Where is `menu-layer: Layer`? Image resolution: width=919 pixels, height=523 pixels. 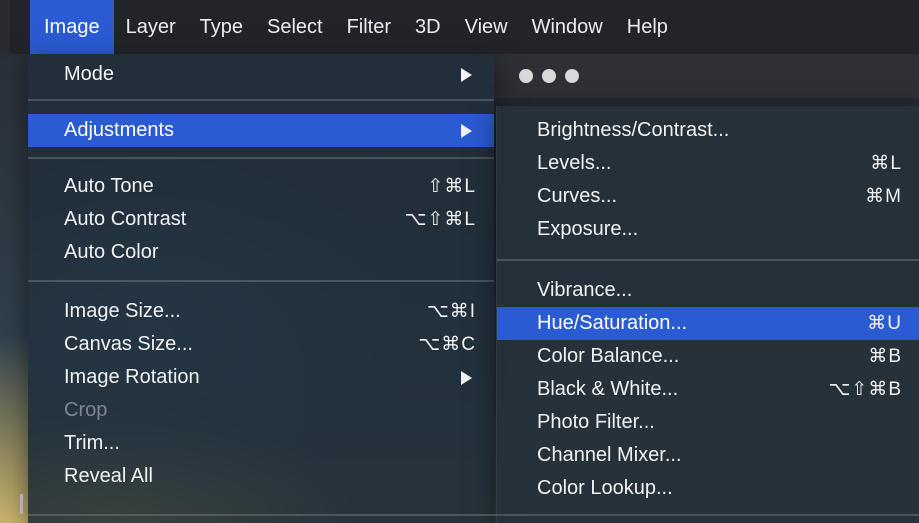 menu-layer: Layer is located at coordinates (151, 27).